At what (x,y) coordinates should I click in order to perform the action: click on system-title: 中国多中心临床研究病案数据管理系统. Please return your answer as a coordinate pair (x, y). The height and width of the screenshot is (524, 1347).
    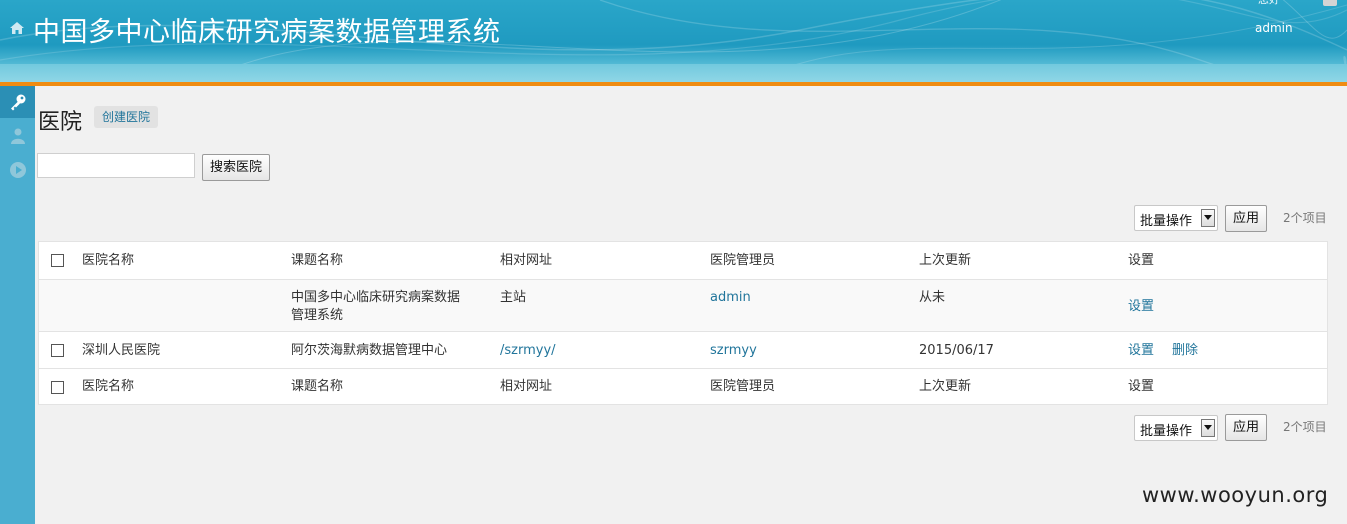
    Looking at the image, I should click on (267, 32).